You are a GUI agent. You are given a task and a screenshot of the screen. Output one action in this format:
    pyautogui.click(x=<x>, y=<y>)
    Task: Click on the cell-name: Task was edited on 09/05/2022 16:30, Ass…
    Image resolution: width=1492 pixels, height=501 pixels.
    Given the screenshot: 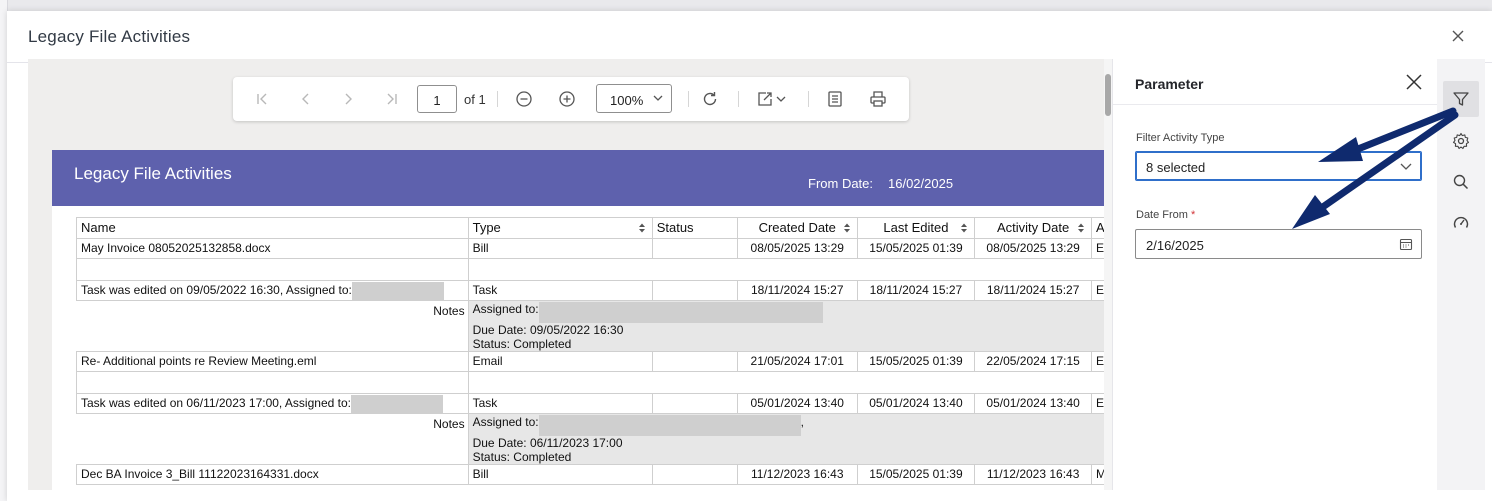 What is the action you would take?
    pyautogui.click(x=272, y=290)
    